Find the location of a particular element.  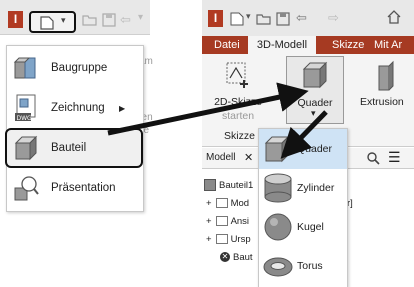

tree-label: Baut is located at coordinates (243, 257).